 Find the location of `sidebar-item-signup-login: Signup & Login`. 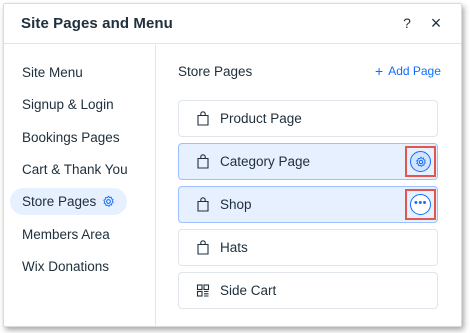

sidebar-item-signup-login: Signup & Login is located at coordinates (68, 104).